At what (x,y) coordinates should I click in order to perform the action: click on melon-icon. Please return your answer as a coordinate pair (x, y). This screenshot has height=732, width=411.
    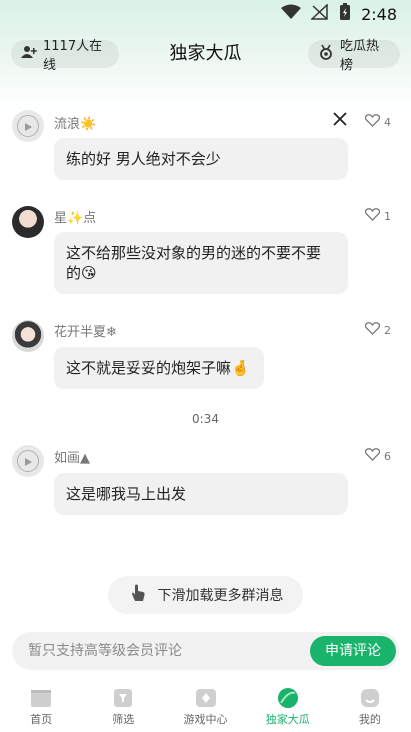
    Looking at the image, I should click on (288, 698).